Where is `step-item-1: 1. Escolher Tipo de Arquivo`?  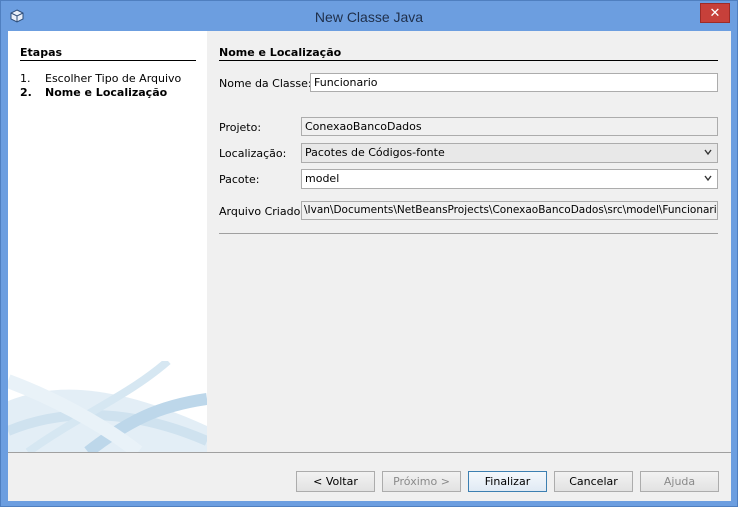
step-item-1: 1. Escolher Tipo de Arquivo is located at coordinates (101, 78).